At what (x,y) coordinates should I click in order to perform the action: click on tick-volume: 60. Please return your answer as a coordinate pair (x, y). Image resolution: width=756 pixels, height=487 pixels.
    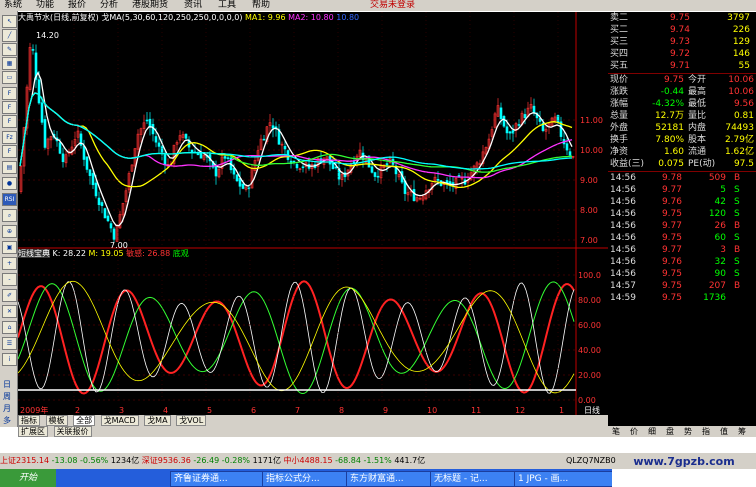
    Looking at the image, I should click on (720, 238).